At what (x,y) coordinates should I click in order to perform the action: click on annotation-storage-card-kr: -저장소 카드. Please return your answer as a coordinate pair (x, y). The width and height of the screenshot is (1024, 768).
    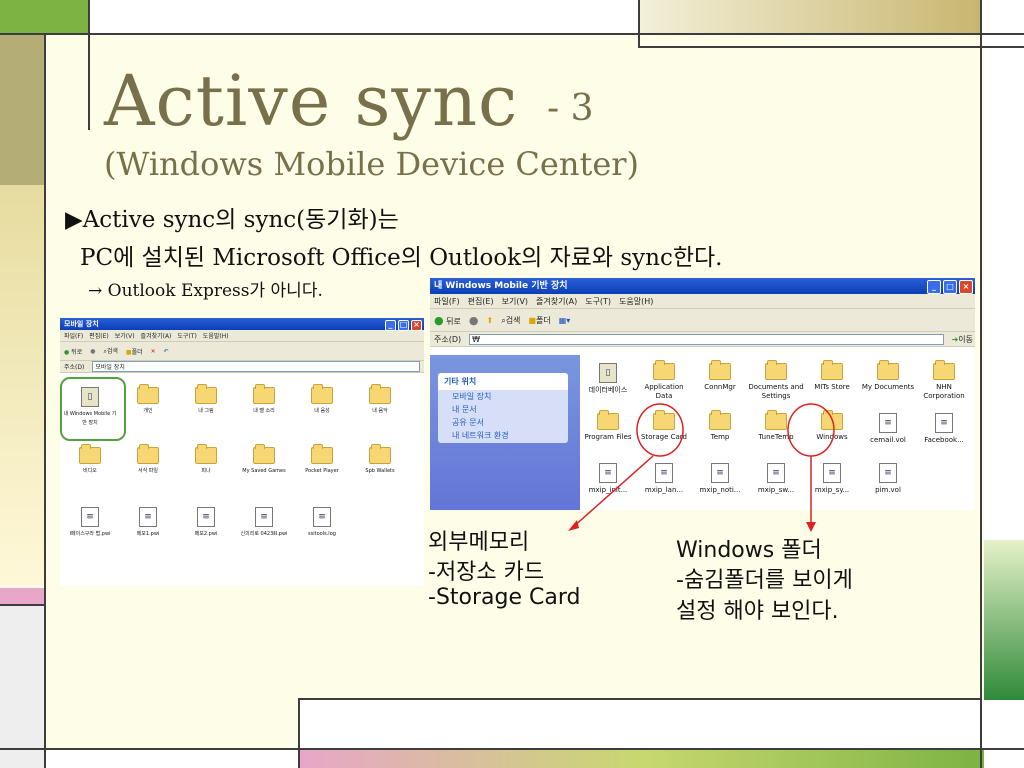
    Looking at the image, I should click on (486, 572).